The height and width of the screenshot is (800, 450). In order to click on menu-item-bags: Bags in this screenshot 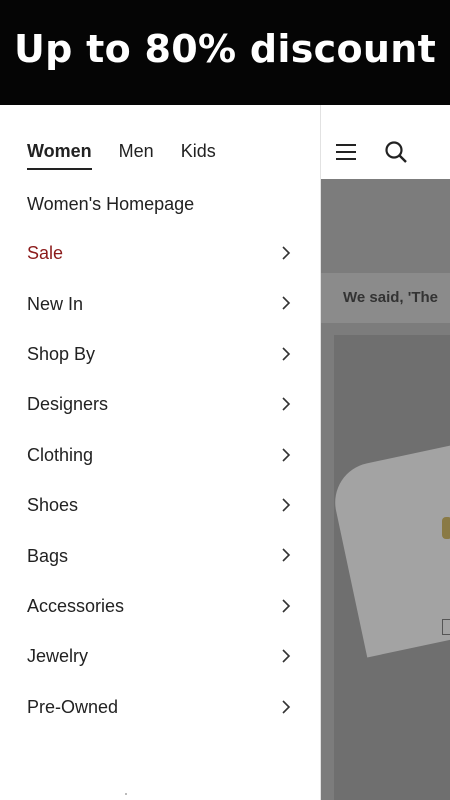, I will do `click(160, 555)`.